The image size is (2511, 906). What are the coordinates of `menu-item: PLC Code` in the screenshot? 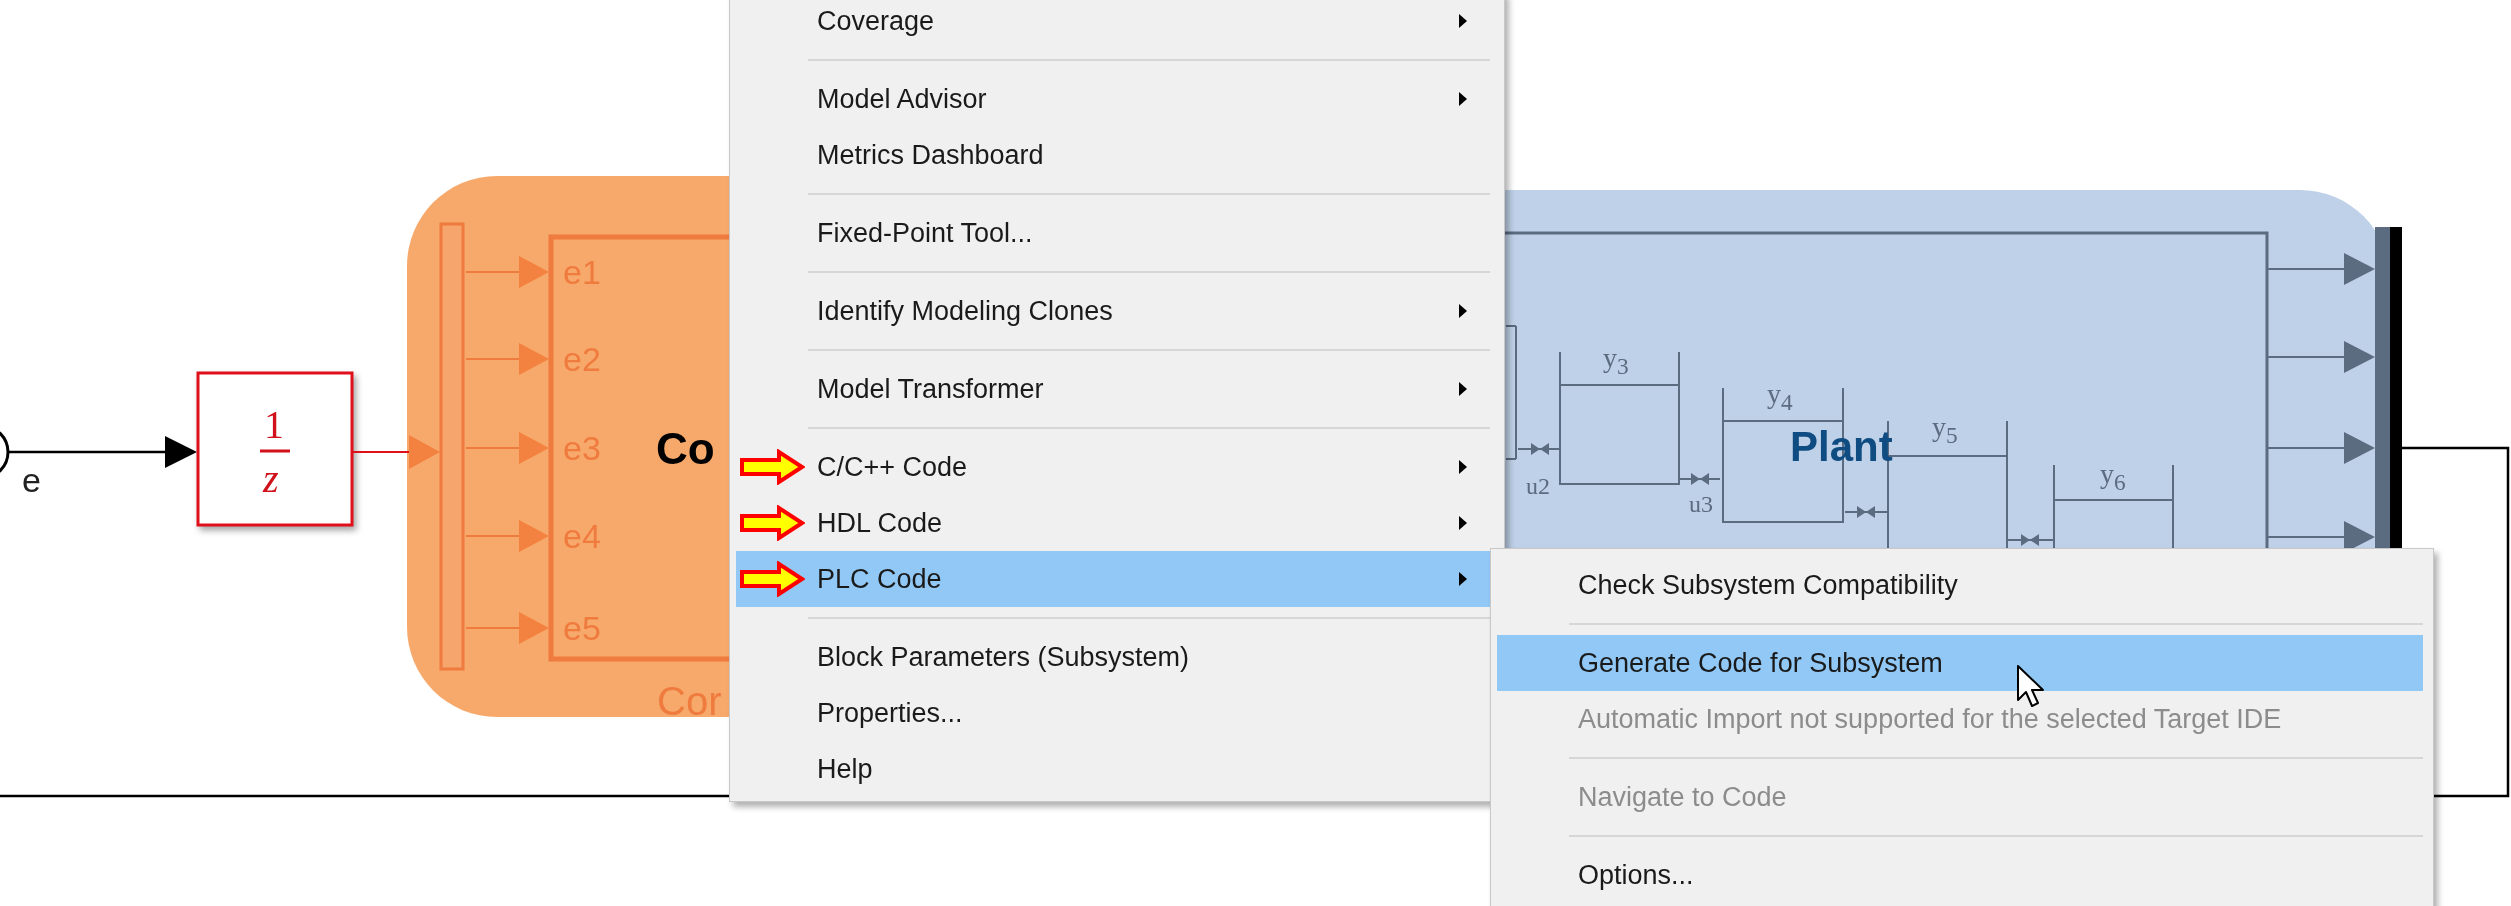 It's located at (1113, 579).